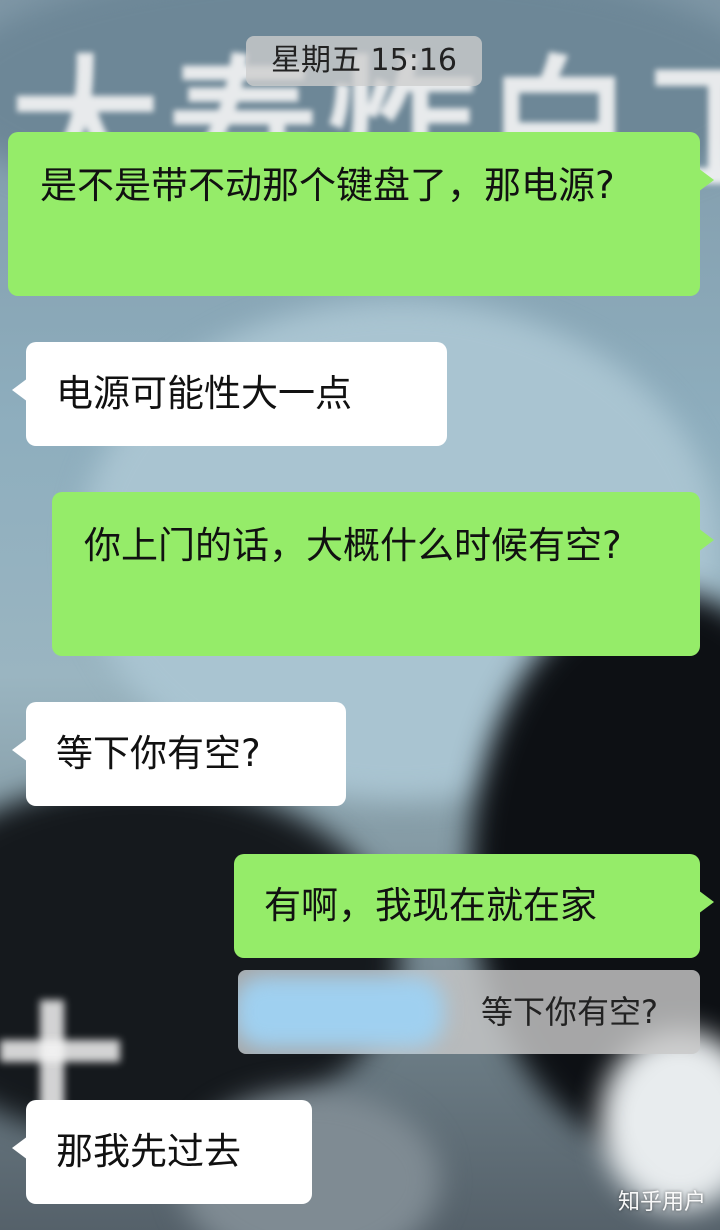 This screenshot has height=1230, width=720. Describe the element at coordinates (158, 753) in the screenshot. I see `message-text: 等下你有空?` at that location.